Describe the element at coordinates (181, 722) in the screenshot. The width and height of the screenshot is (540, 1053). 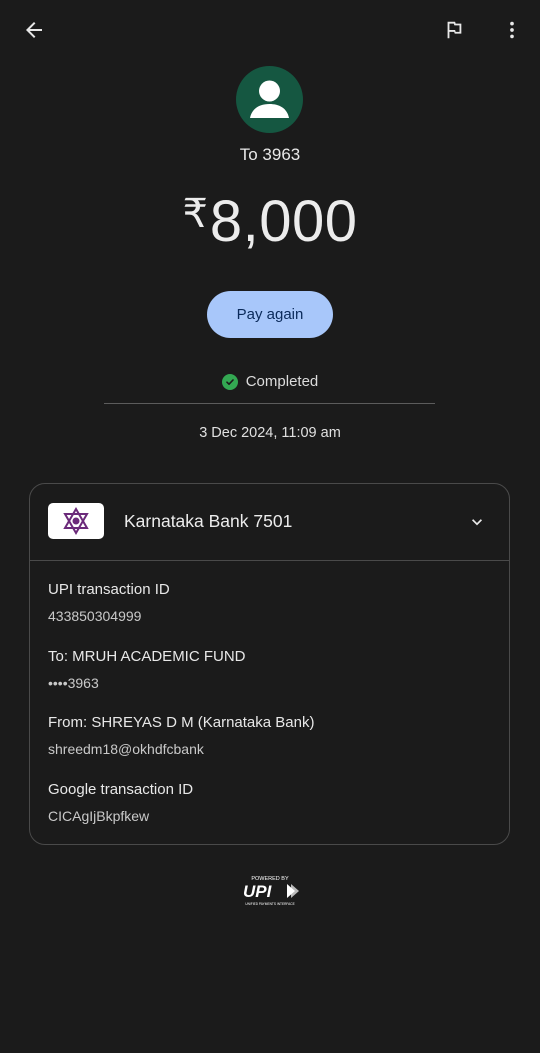
I see `detail-label: From: SHREYAS D M (Karnataka Bank)` at that location.